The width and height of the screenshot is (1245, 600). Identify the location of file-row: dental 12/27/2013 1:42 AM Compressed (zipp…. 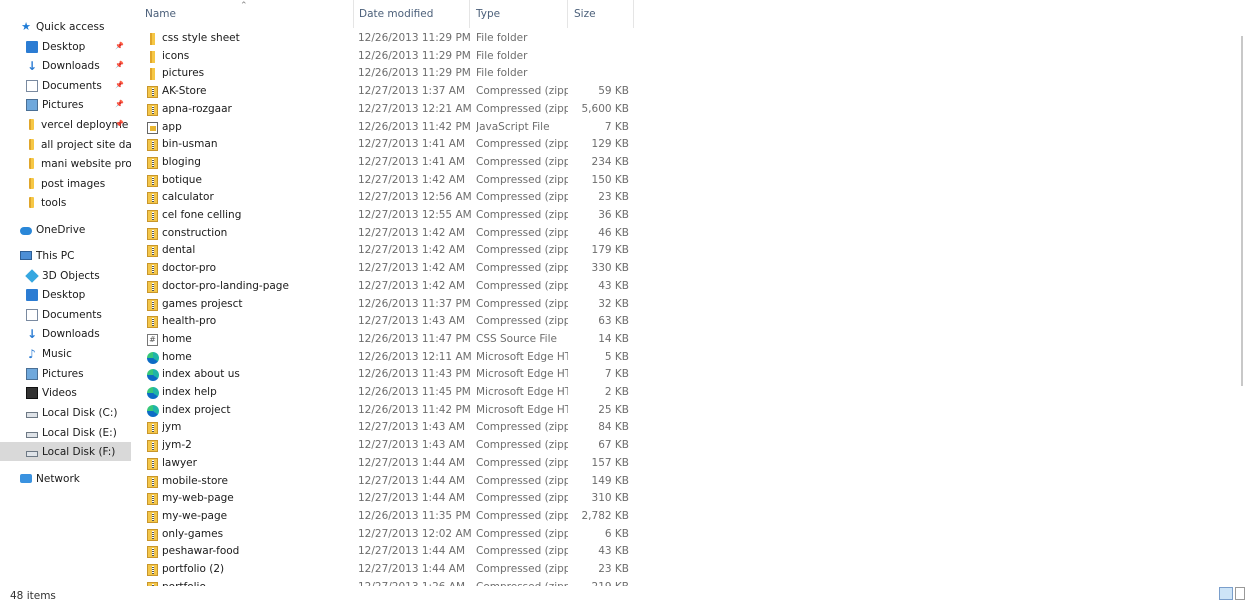
(388, 251).